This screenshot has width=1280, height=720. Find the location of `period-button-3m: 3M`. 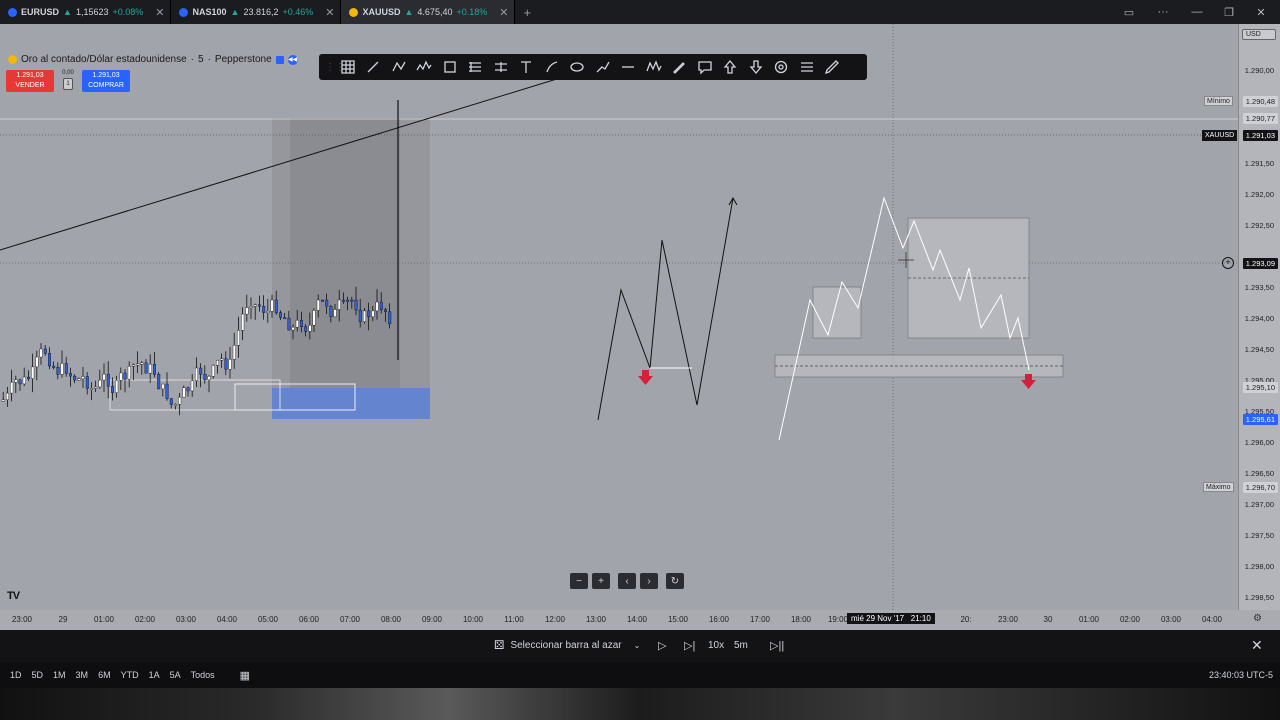

period-button-3m: 3M is located at coordinates (82, 675).